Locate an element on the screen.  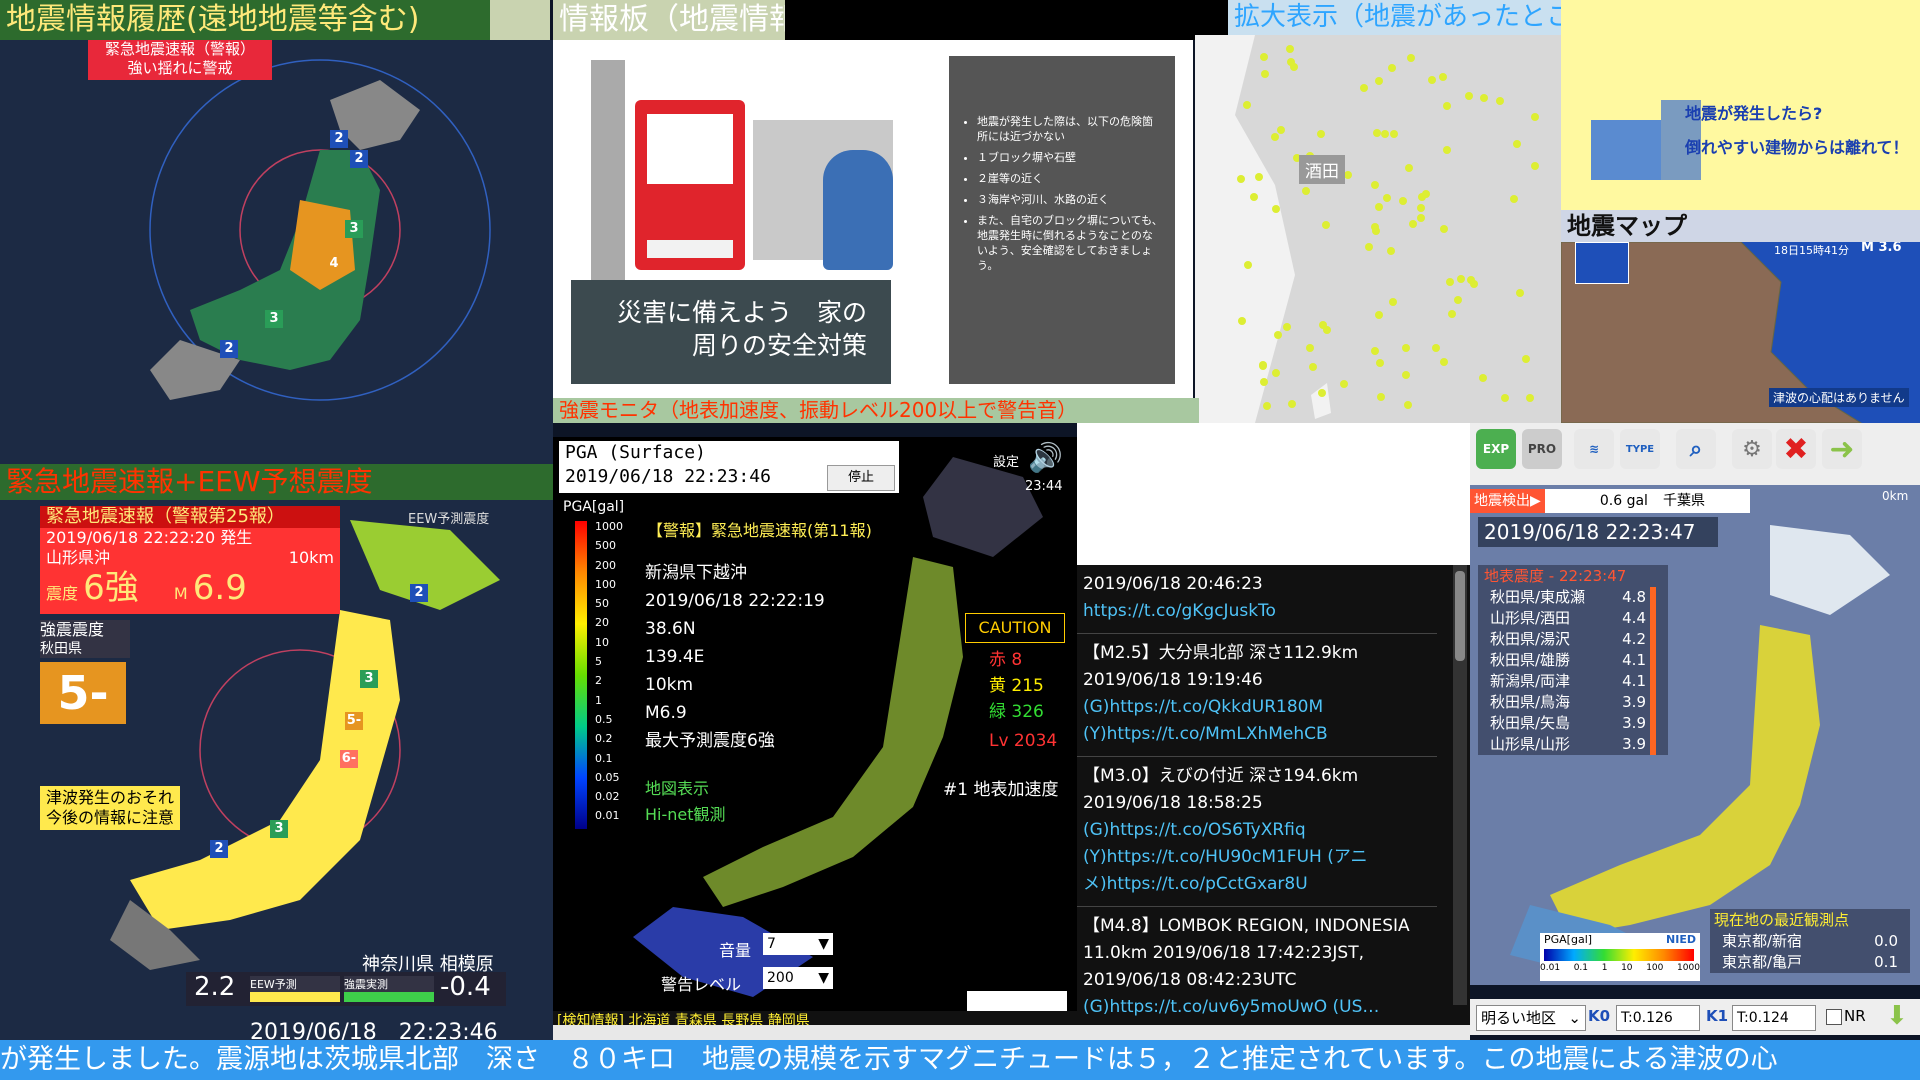
board-bullet: 地震が発生した際は、以下の危険箇所には近づかない is located at coordinates (1070, 129).